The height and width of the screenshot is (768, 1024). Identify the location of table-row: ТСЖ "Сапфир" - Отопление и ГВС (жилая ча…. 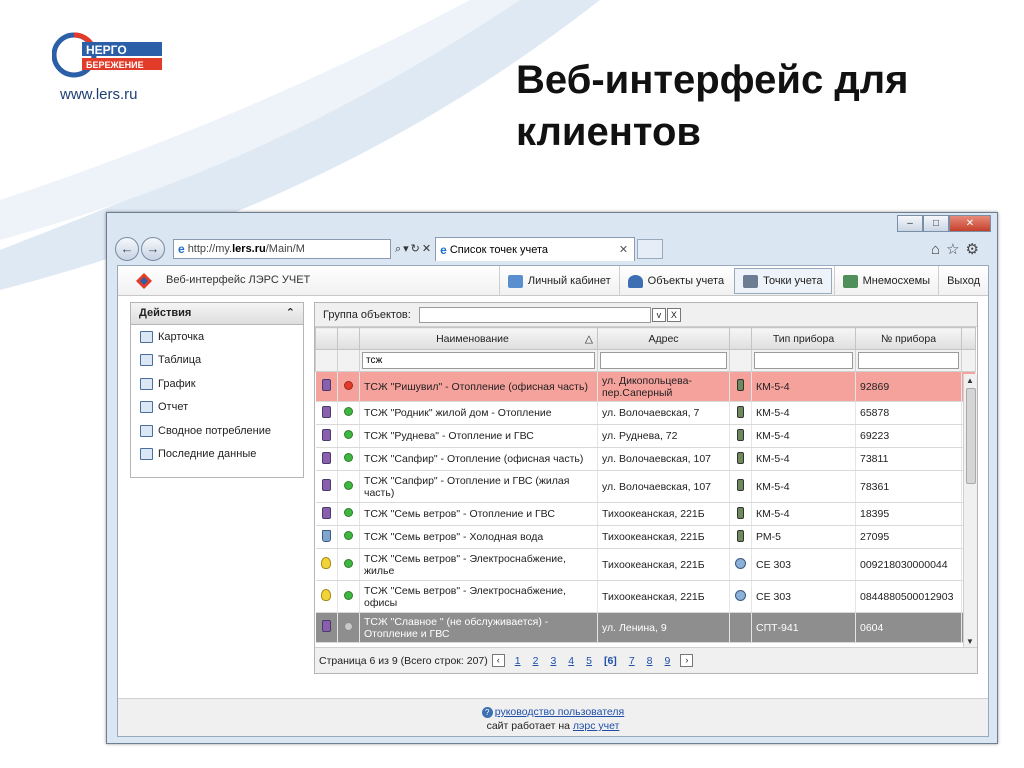
(645, 486).